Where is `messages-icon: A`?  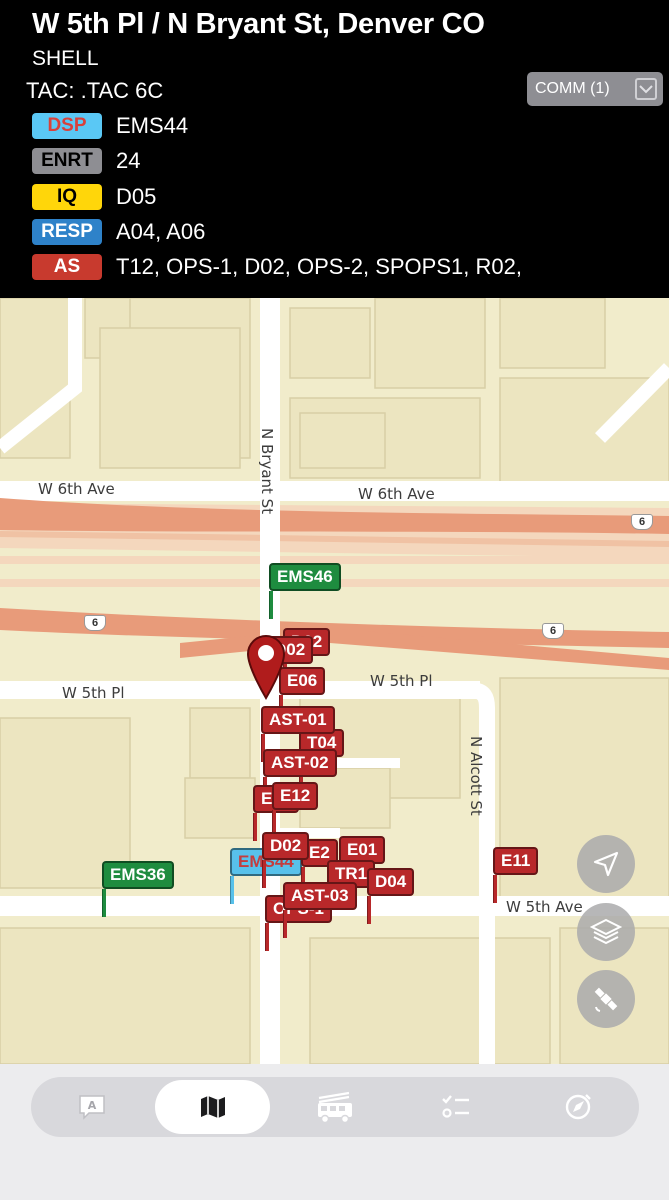 messages-icon: A is located at coordinates (91, 1107).